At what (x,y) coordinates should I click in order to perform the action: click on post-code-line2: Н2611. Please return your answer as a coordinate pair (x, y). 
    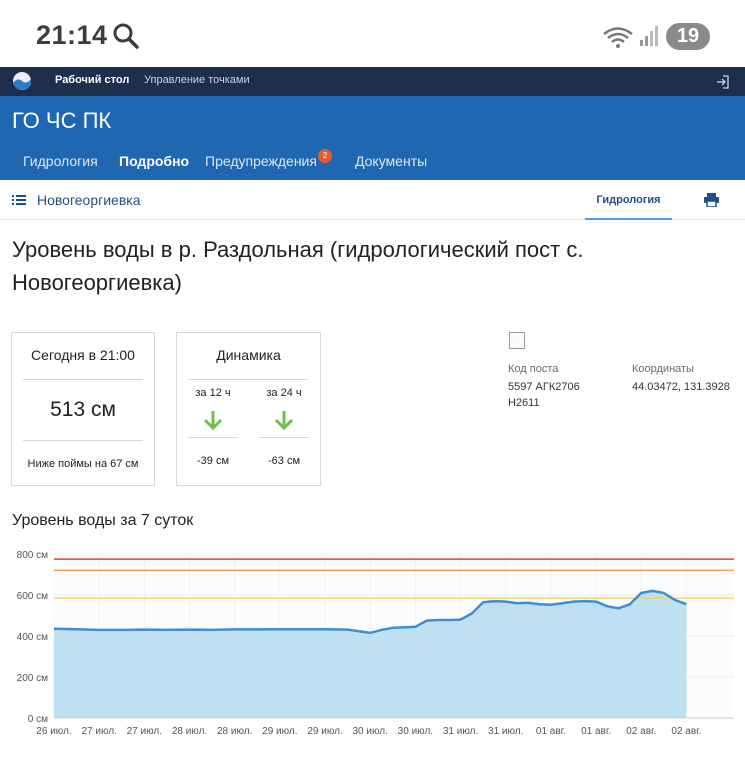
    Looking at the image, I should click on (524, 403).